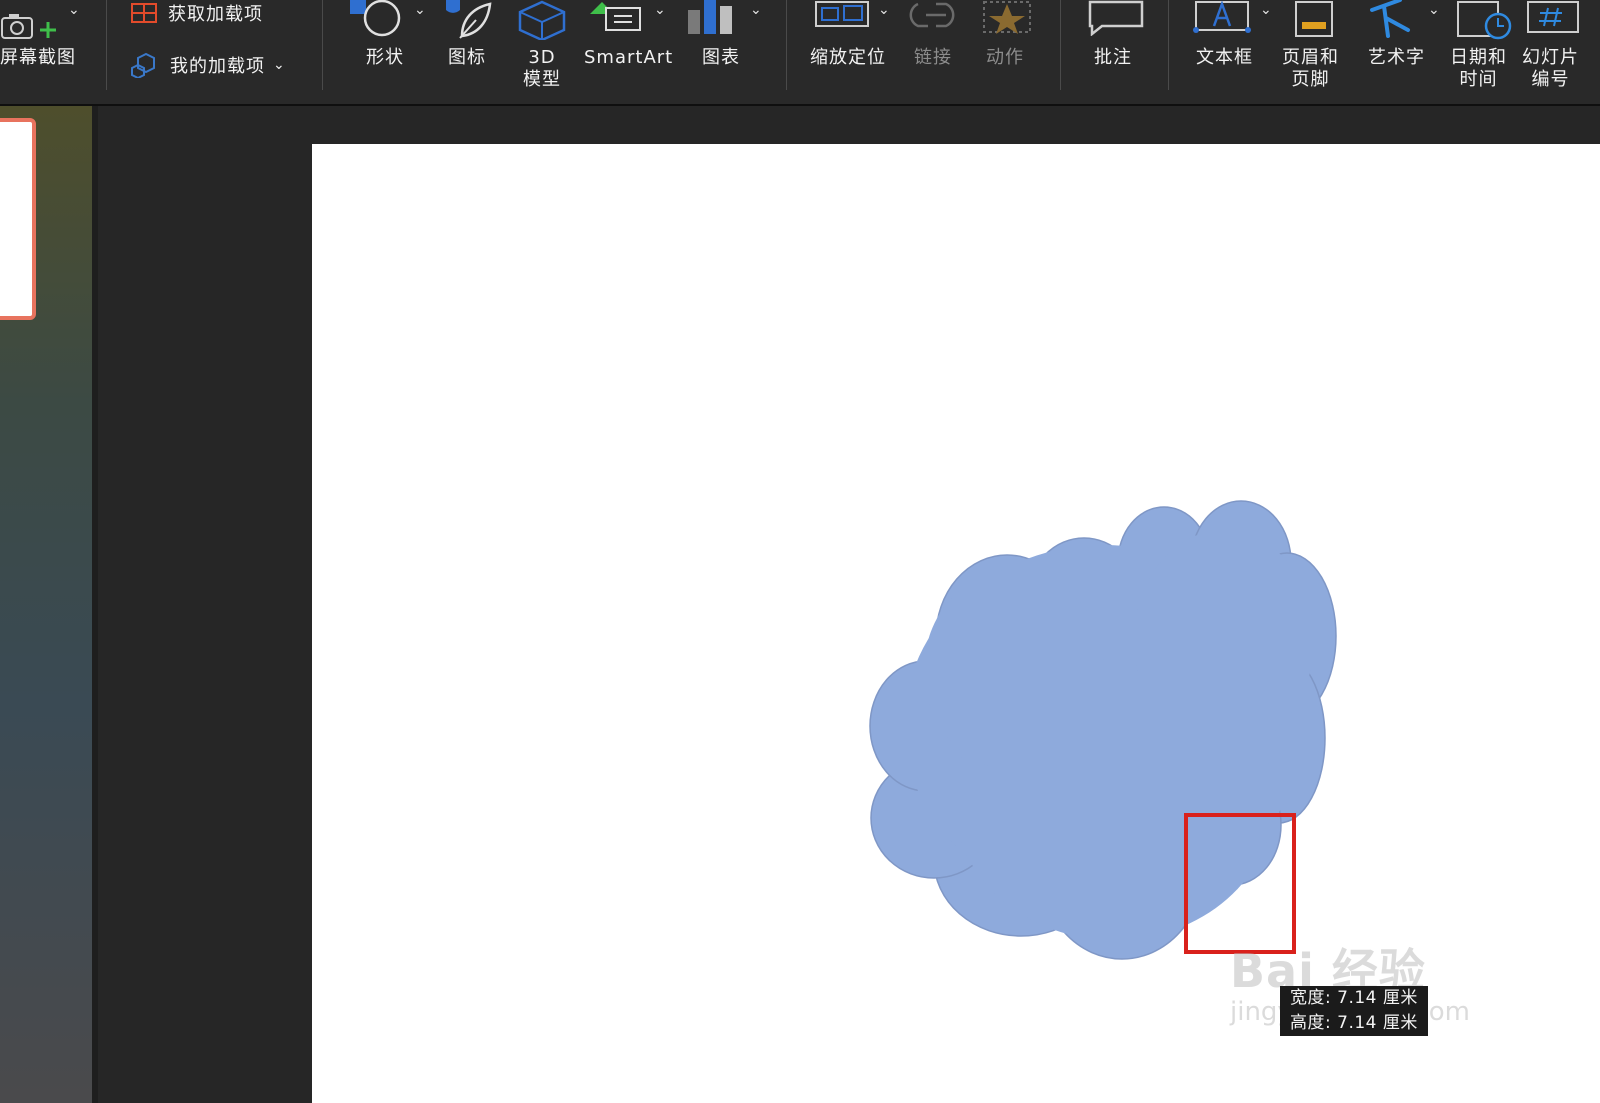  What do you see at coordinates (385, 57) in the screenshot?
I see `shapes-label: 形状` at bounding box center [385, 57].